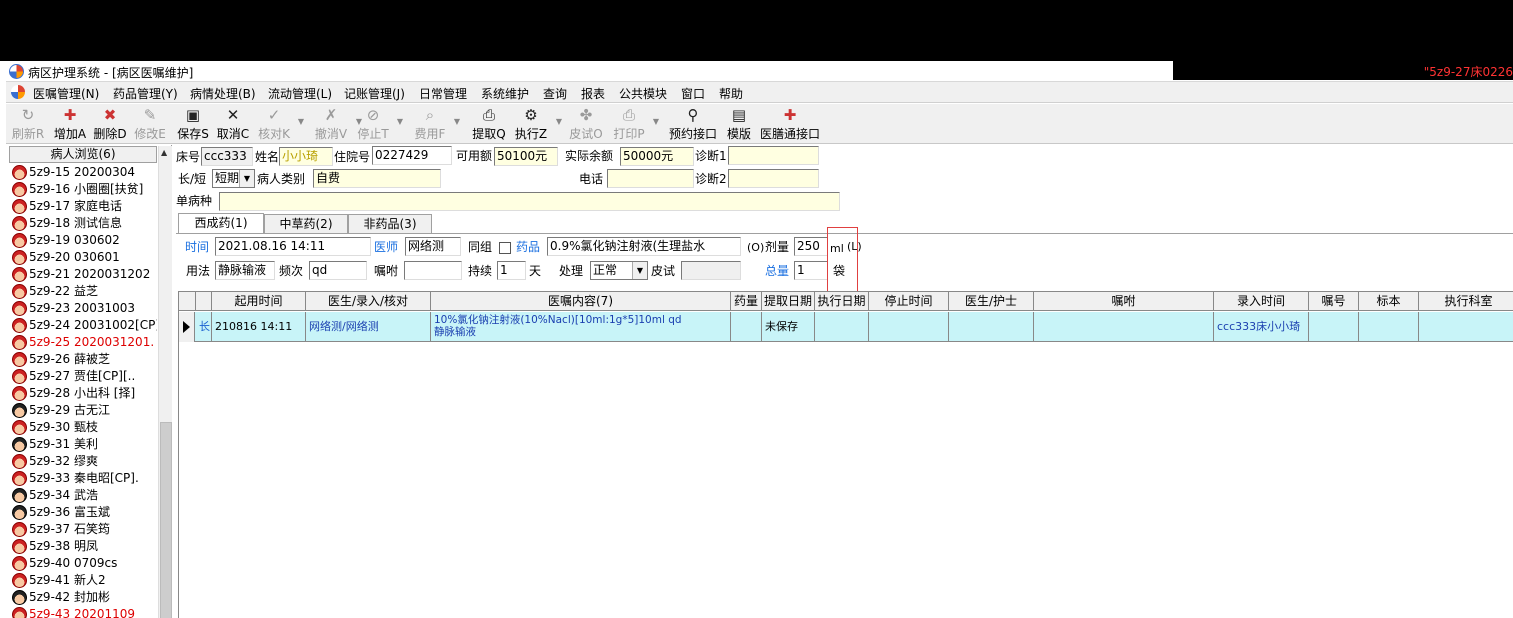  Describe the element at coordinates (643, 93) in the screenshot. I see `menu-item-9: 公共模块` at that location.